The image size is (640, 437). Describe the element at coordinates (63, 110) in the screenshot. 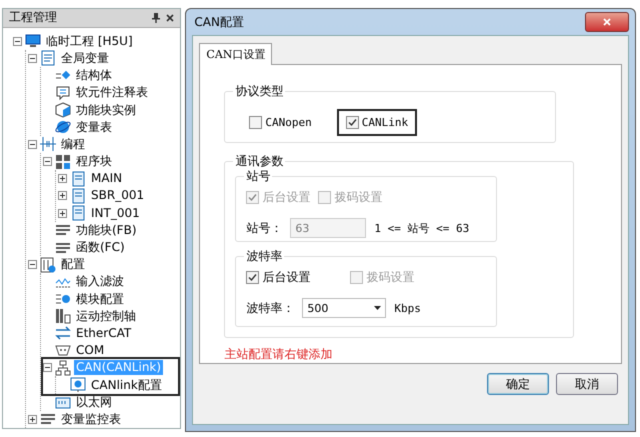

I see `cube-icon` at that location.